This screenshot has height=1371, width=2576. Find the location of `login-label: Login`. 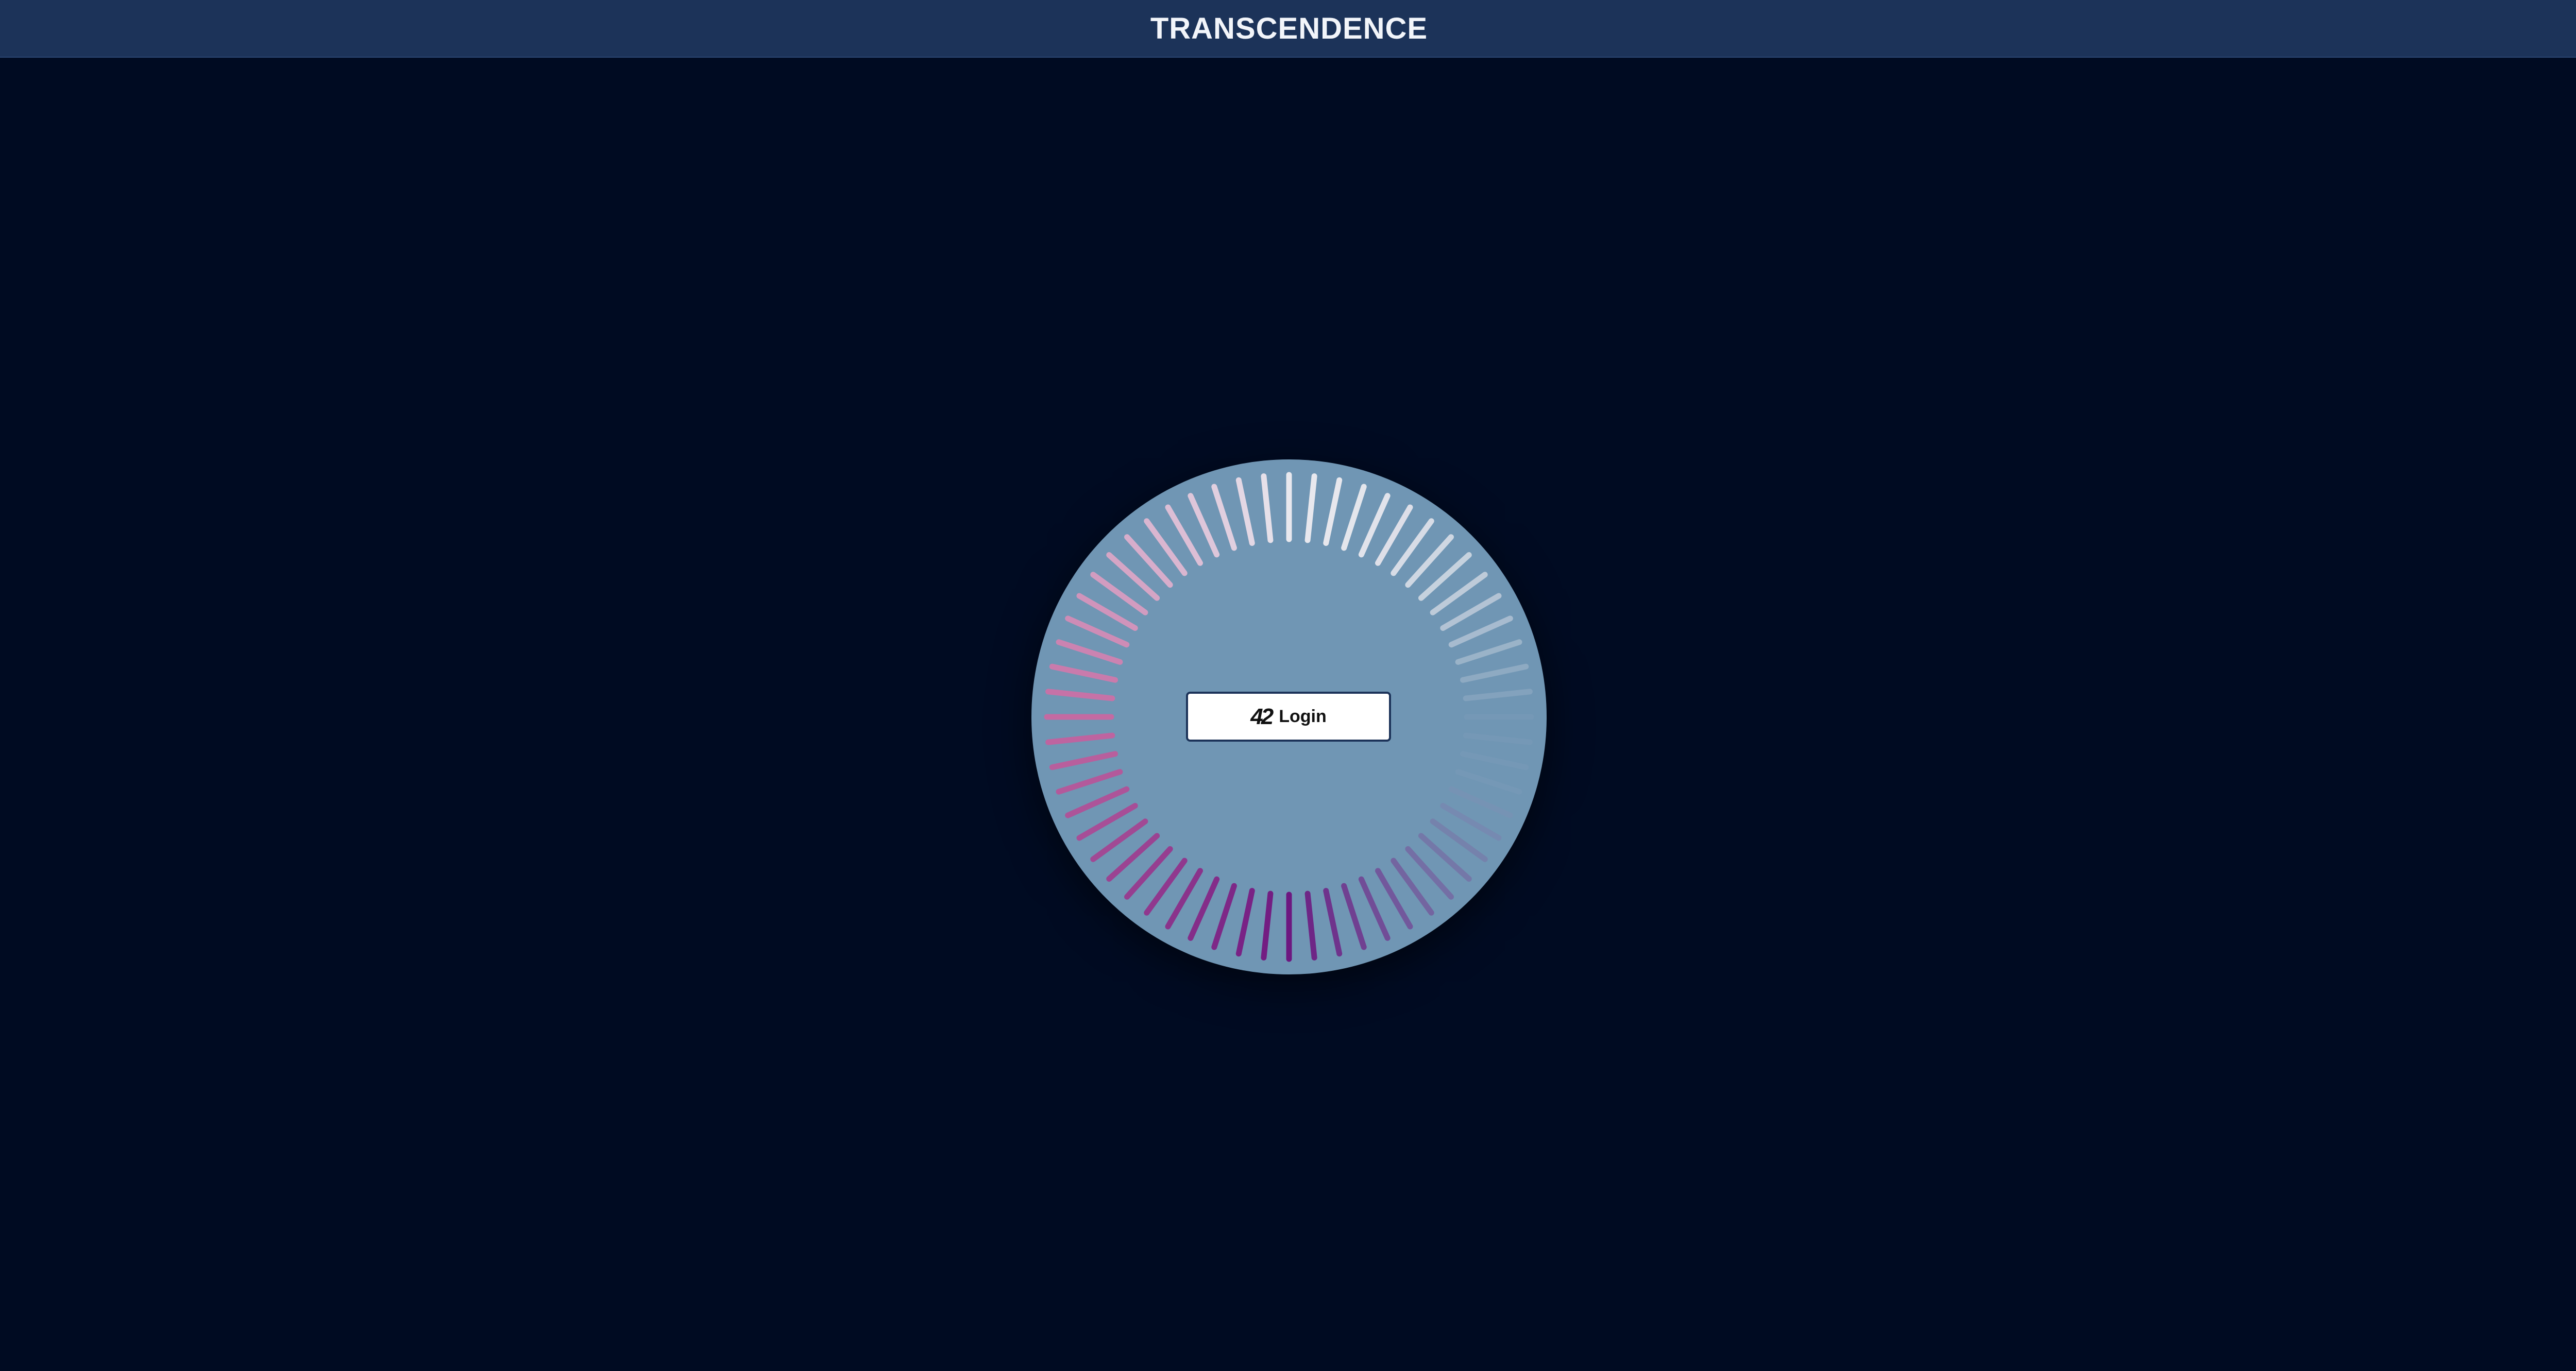

login-label: Login is located at coordinates (1303, 716).